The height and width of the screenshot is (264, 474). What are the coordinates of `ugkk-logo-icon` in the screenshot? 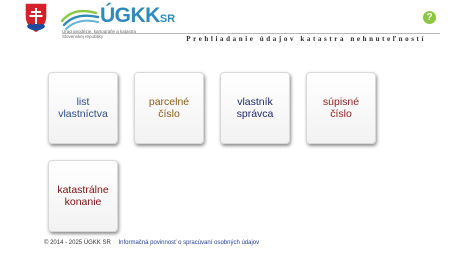 It's located at (80, 19).